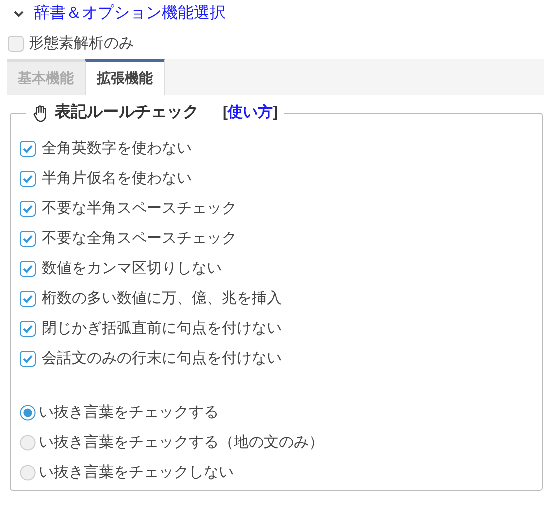  What do you see at coordinates (125, 77) in the screenshot?
I see `tab: 拡張機能` at bounding box center [125, 77].